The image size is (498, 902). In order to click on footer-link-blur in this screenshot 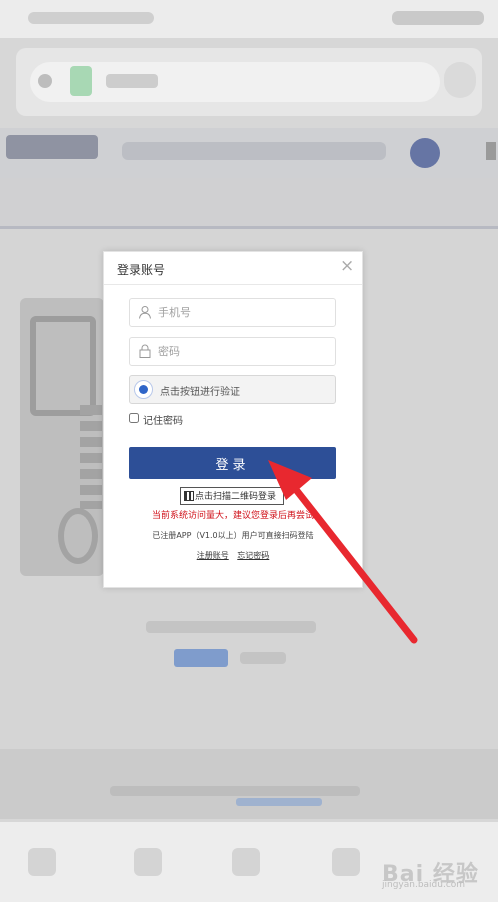, I will do `click(279, 802)`.